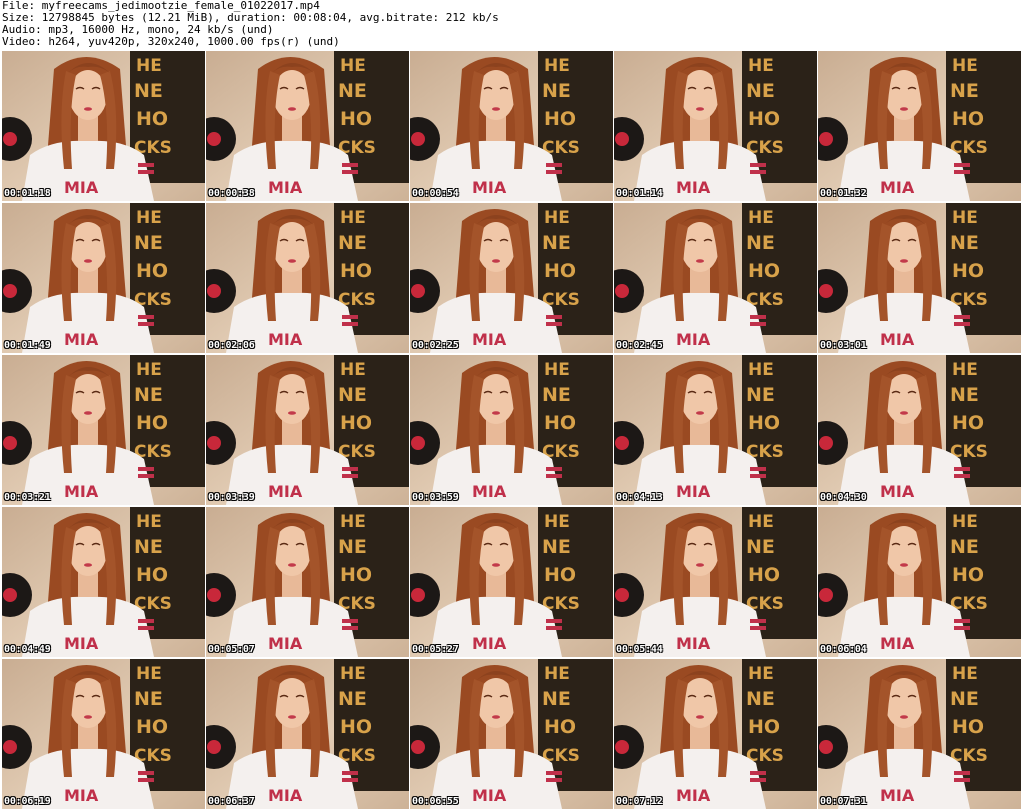 This screenshot has width=1024, height=811. Describe the element at coordinates (435, 801) in the screenshot. I see `frame-timestamp: 00:06:55` at that location.